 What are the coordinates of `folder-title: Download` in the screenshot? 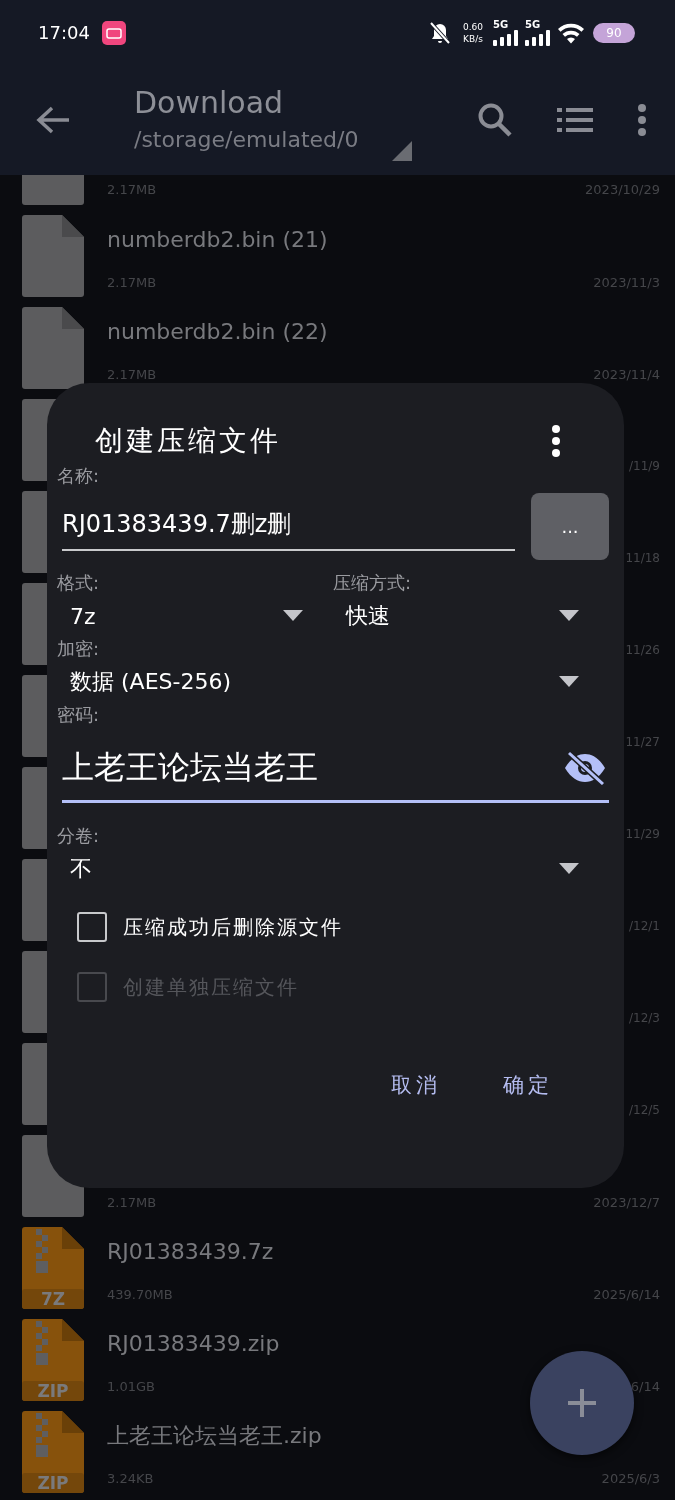 It's located at (209, 103).